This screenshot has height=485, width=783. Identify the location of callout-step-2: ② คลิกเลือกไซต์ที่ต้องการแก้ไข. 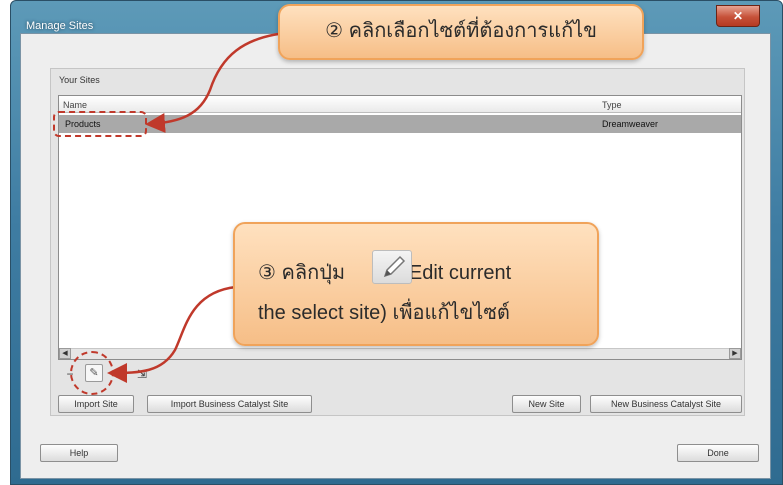
(461, 32).